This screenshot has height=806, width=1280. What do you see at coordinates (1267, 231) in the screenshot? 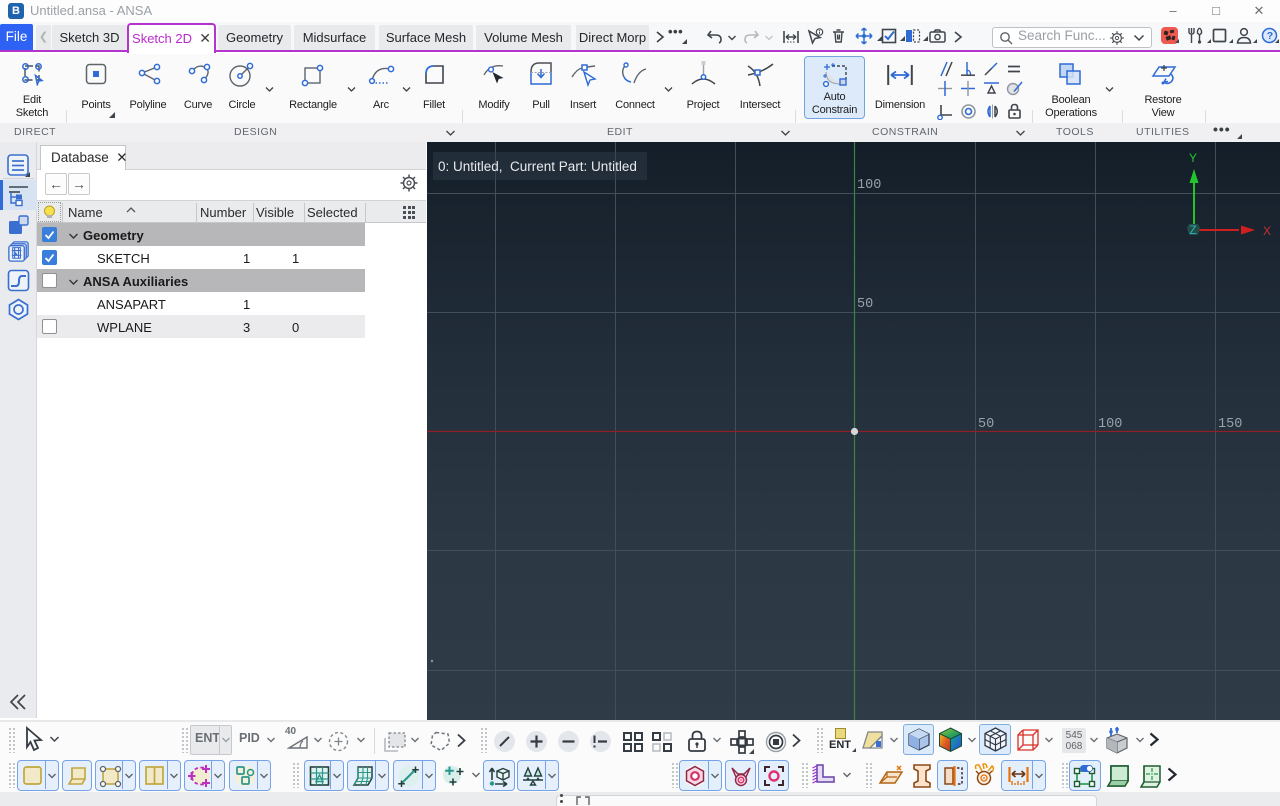
I see `svg-text: X` at bounding box center [1267, 231].